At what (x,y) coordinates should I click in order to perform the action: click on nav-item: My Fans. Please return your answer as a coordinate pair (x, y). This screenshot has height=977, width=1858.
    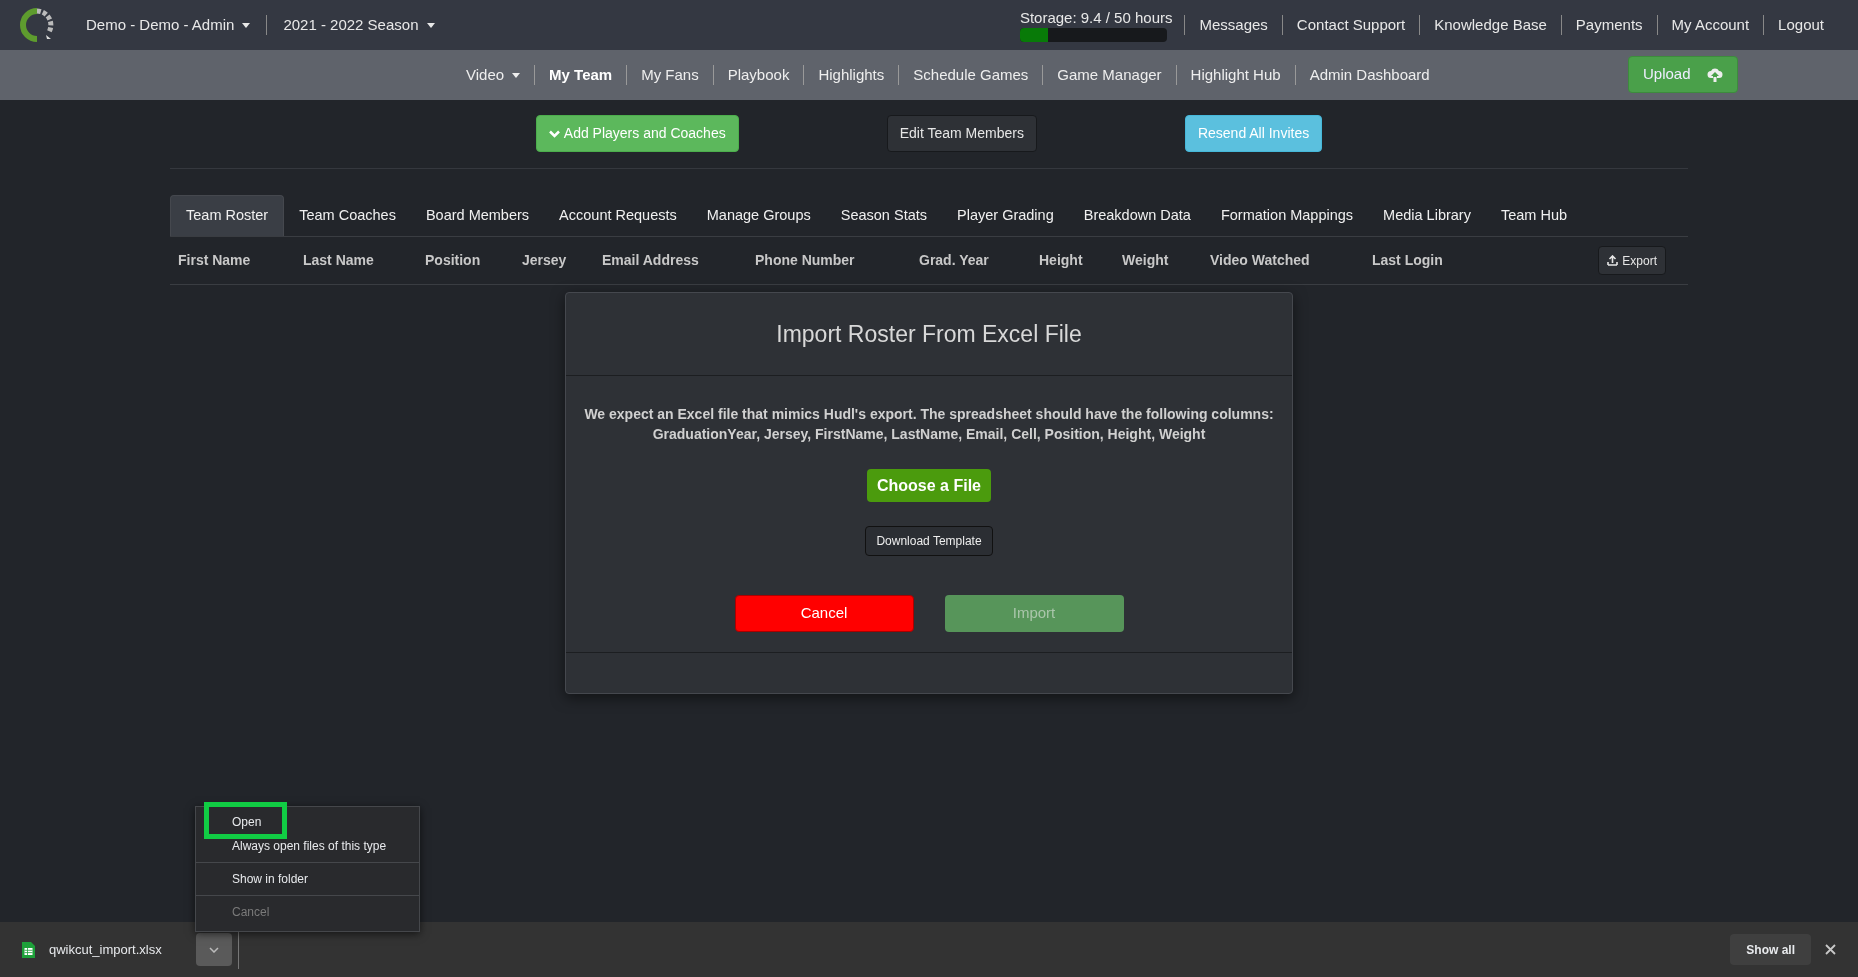
    Looking at the image, I should click on (670, 75).